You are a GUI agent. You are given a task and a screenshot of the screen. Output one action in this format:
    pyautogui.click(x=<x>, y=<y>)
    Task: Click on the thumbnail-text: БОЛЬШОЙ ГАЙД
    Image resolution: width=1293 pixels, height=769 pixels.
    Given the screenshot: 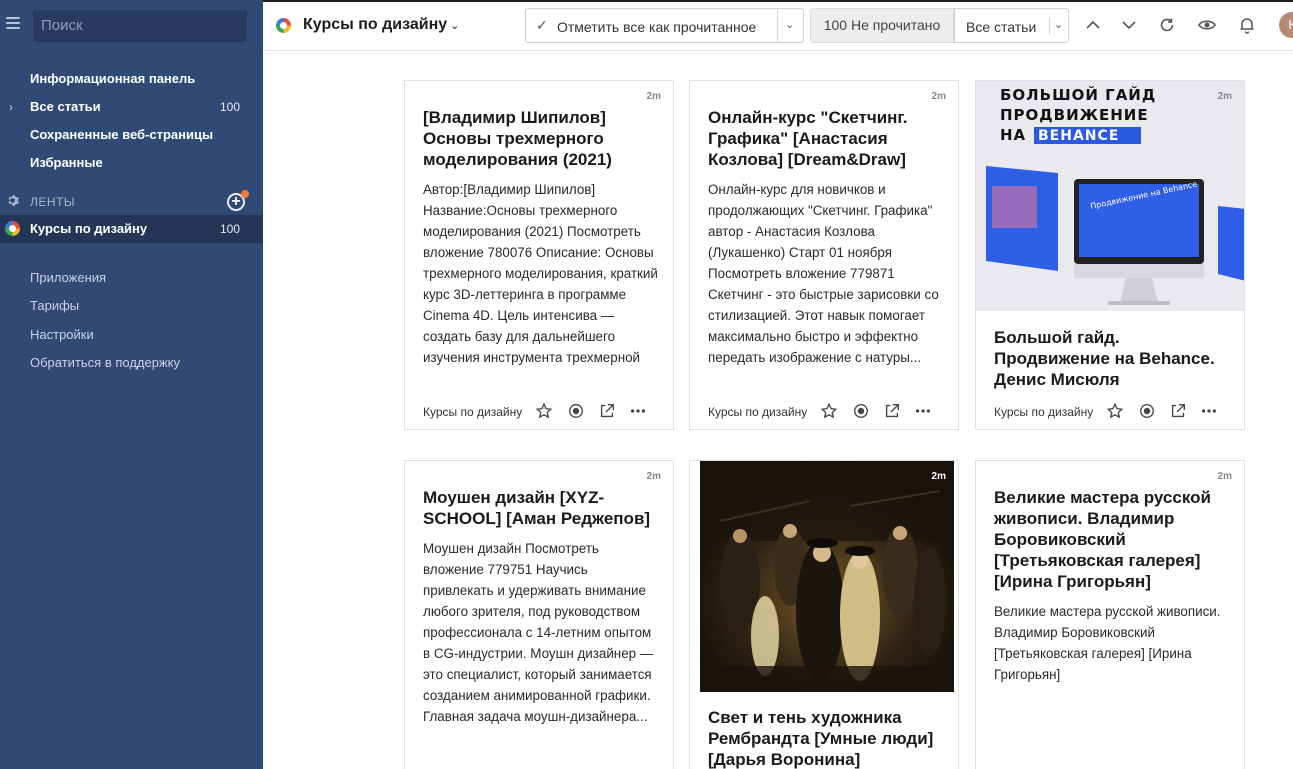 What is the action you would take?
    pyautogui.click(x=1078, y=94)
    